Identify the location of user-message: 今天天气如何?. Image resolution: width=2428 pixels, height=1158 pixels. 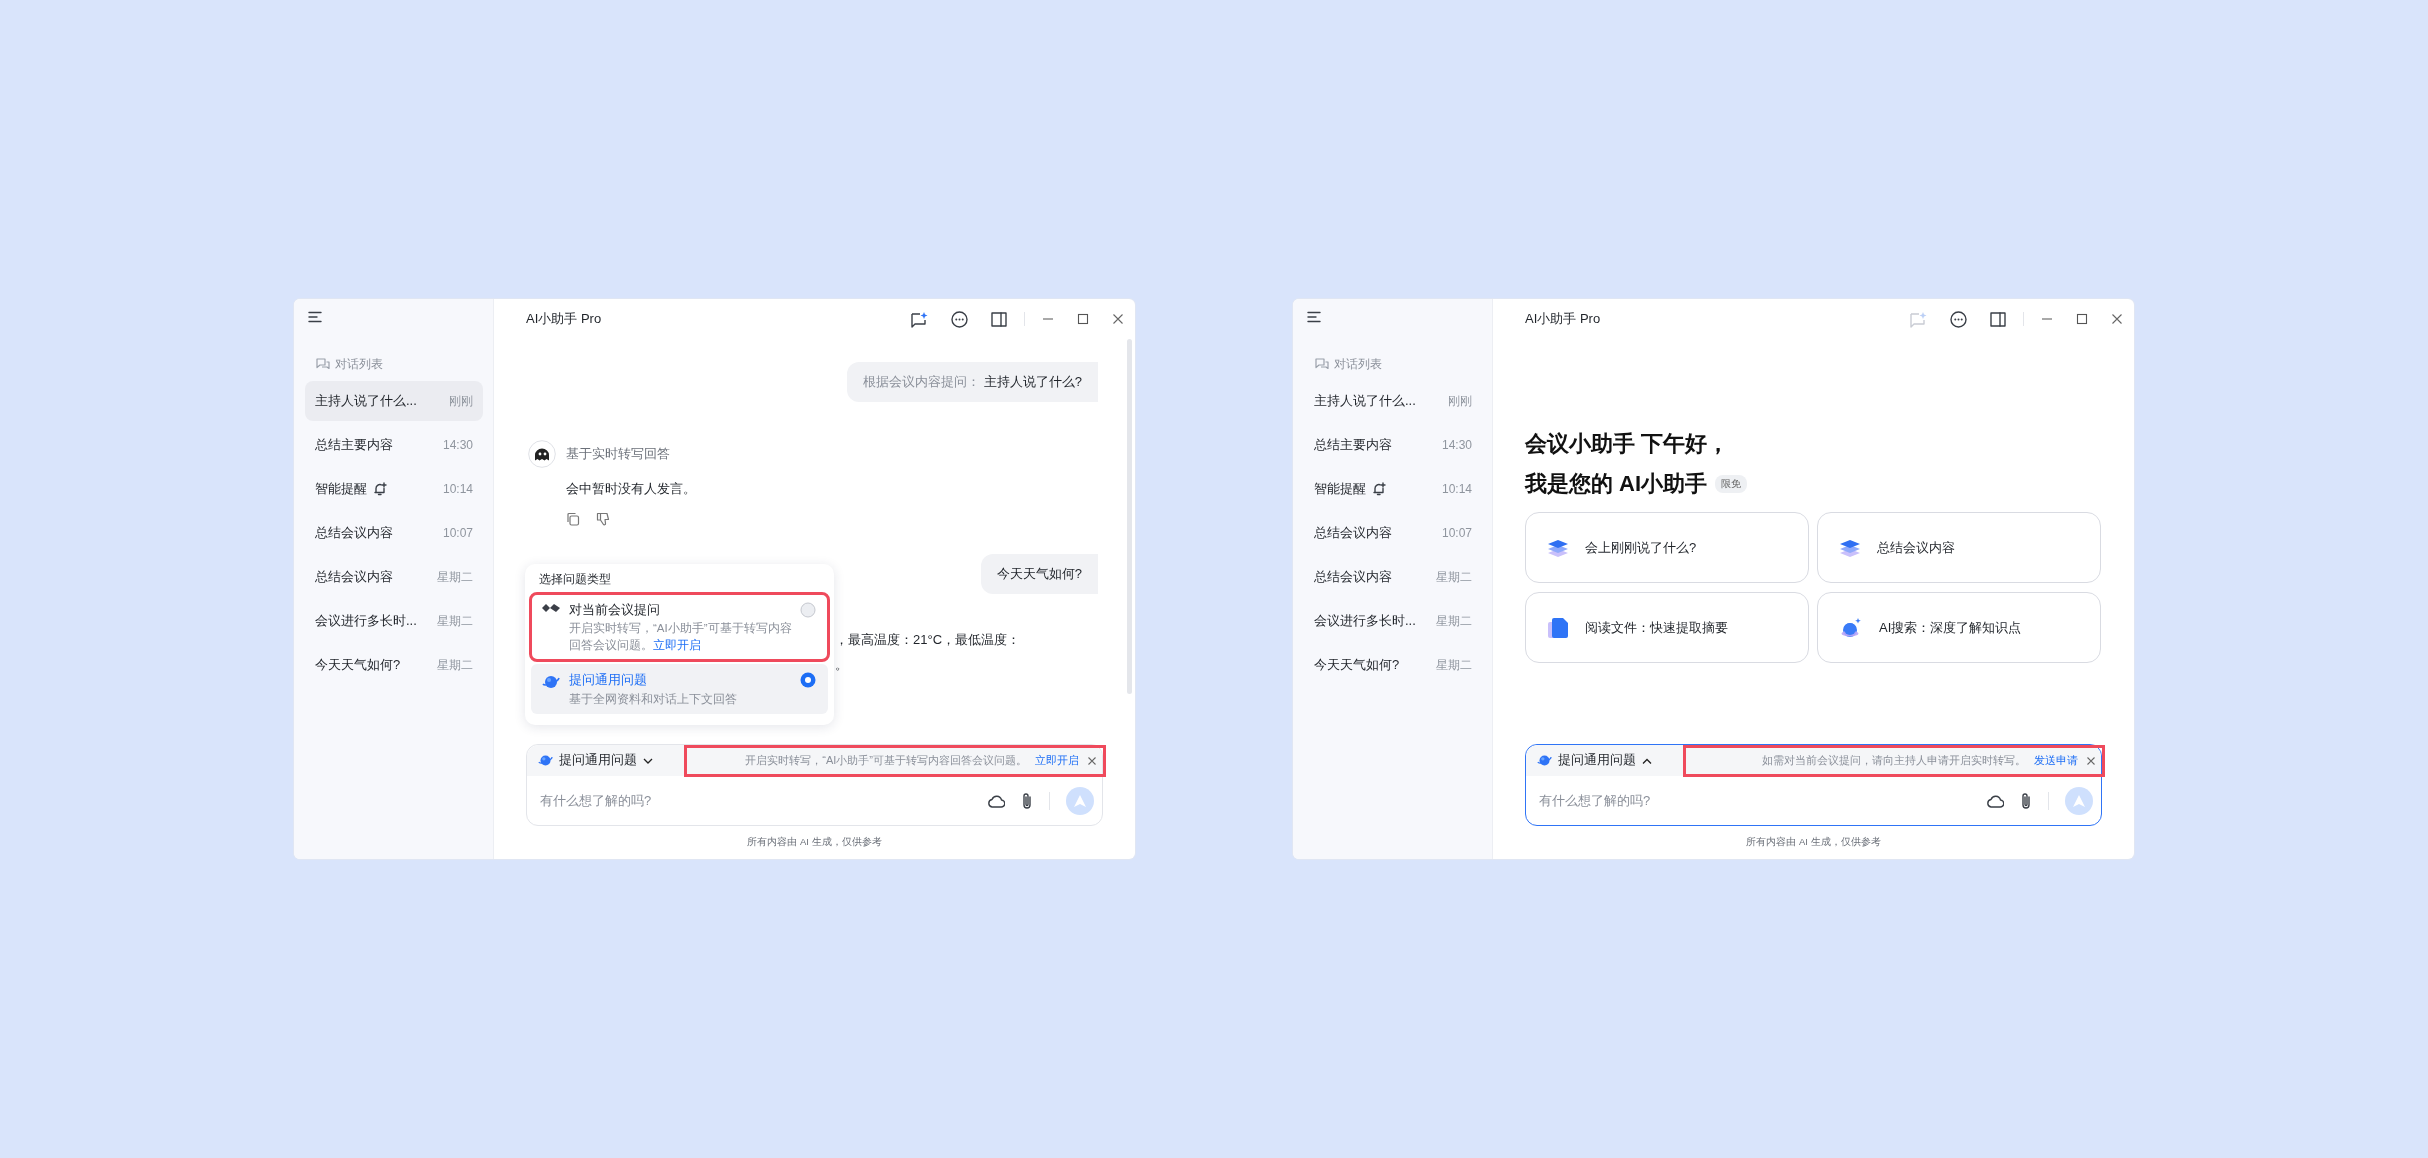
(1039, 574).